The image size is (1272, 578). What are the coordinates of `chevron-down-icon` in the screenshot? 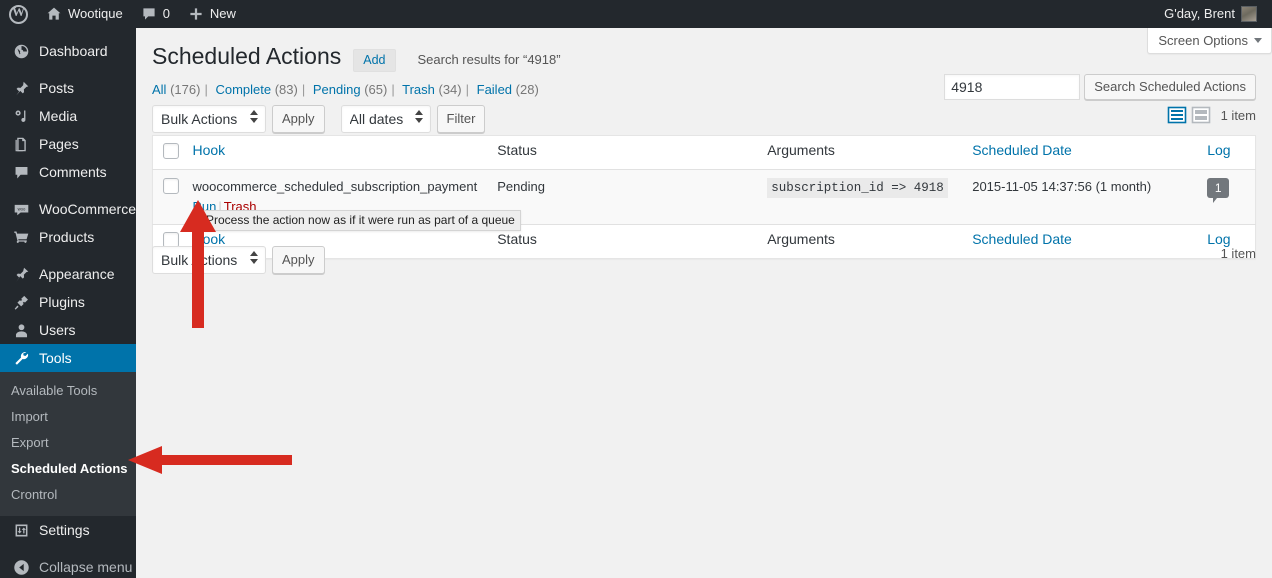 It's located at (1258, 40).